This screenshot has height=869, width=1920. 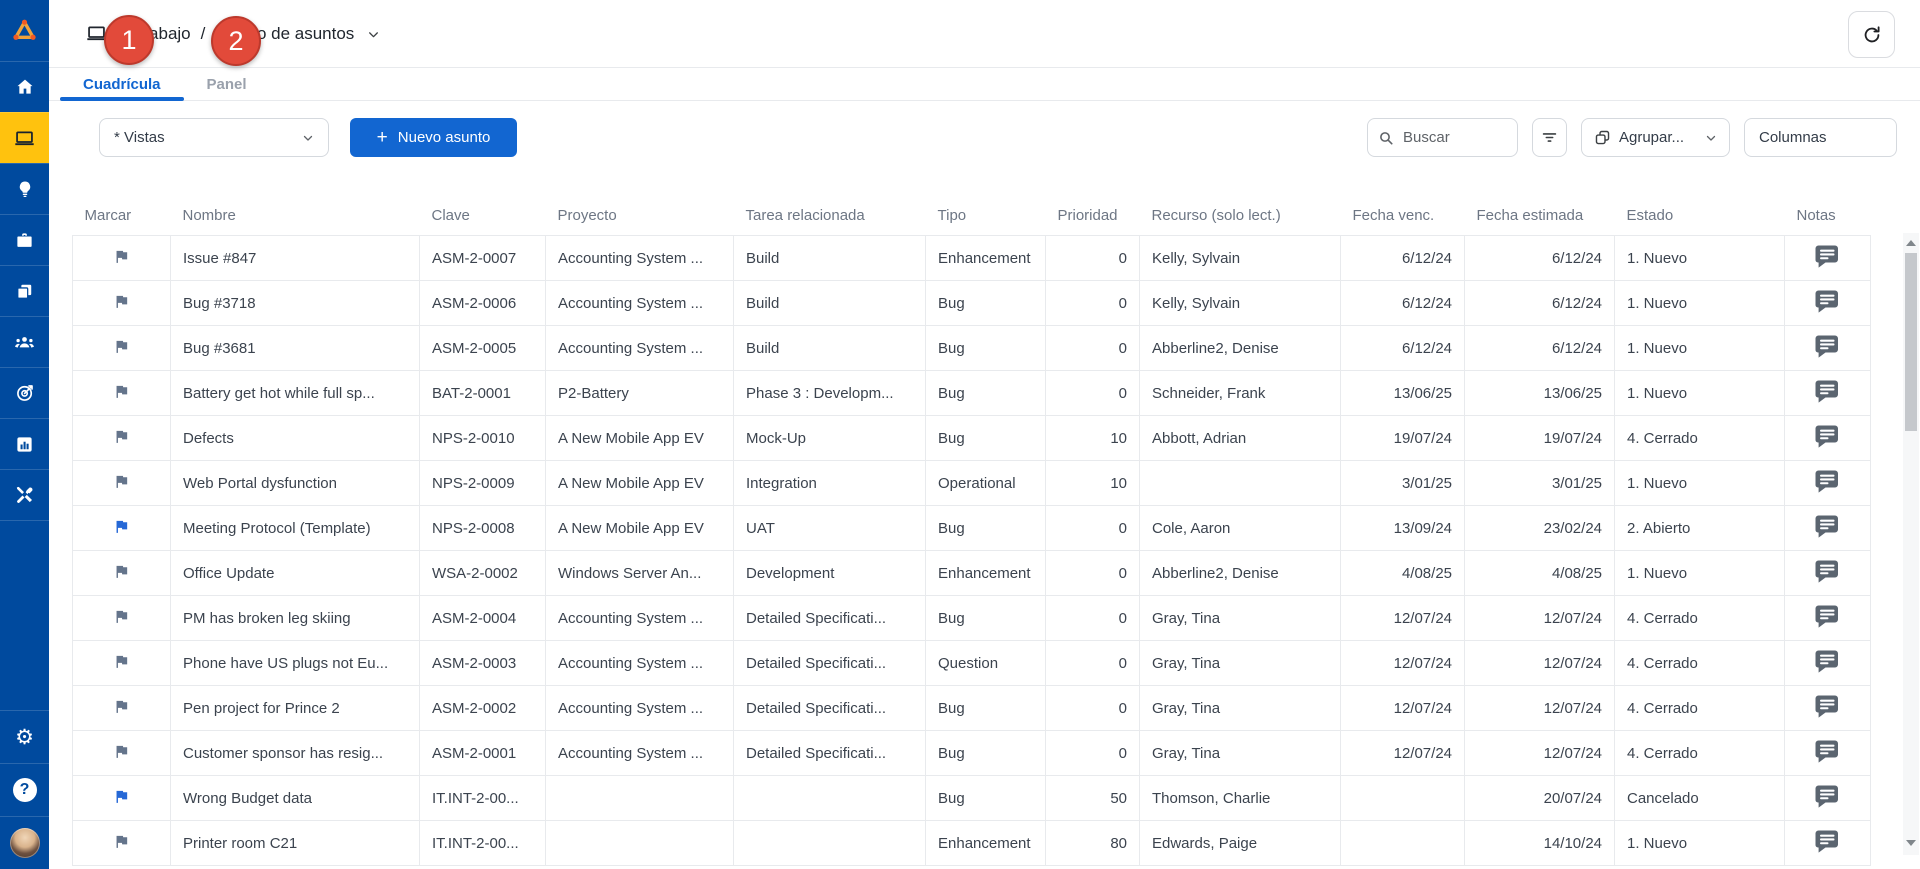 What do you see at coordinates (1828, 215) in the screenshot?
I see `column-header-notes: Notas` at bounding box center [1828, 215].